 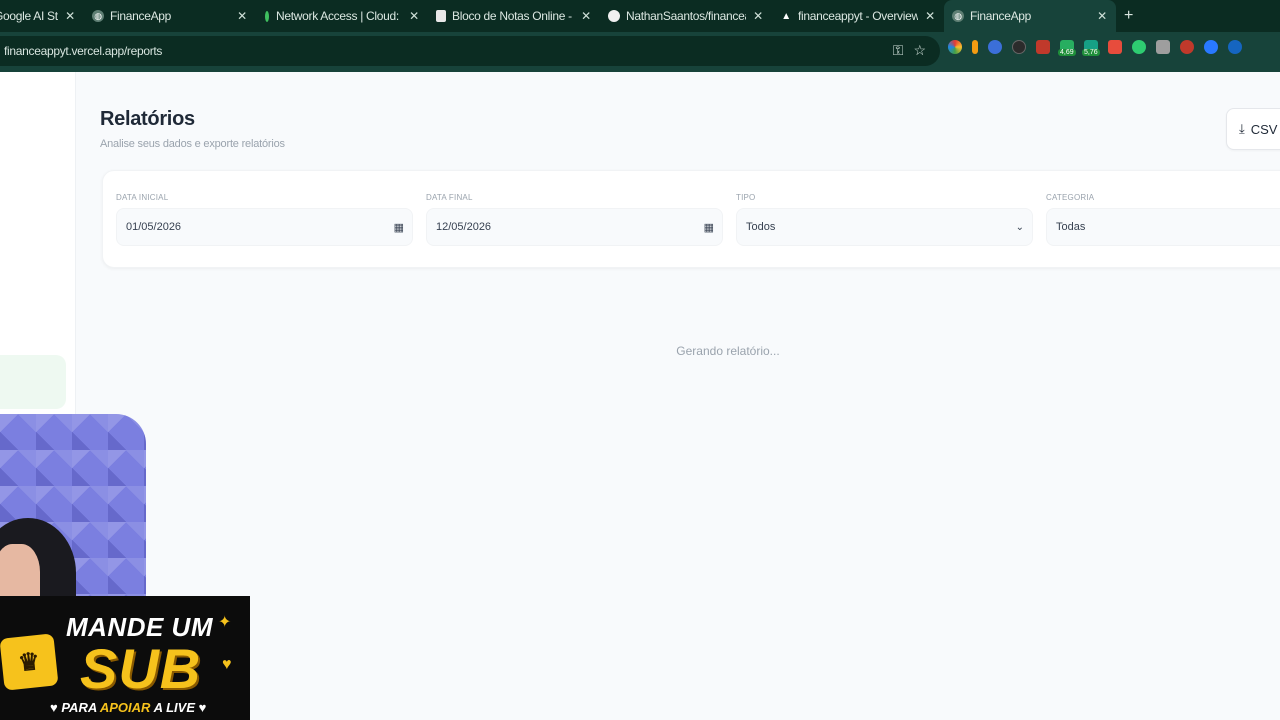 What do you see at coordinates (746, 197) in the screenshot?
I see `type-label: TIPO` at bounding box center [746, 197].